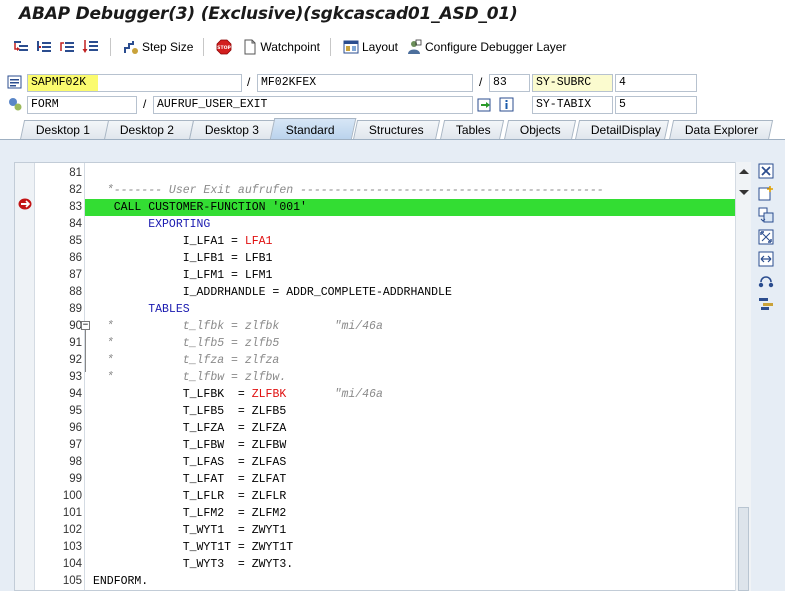  I want to click on layout-button: Layout, so click(370, 47).